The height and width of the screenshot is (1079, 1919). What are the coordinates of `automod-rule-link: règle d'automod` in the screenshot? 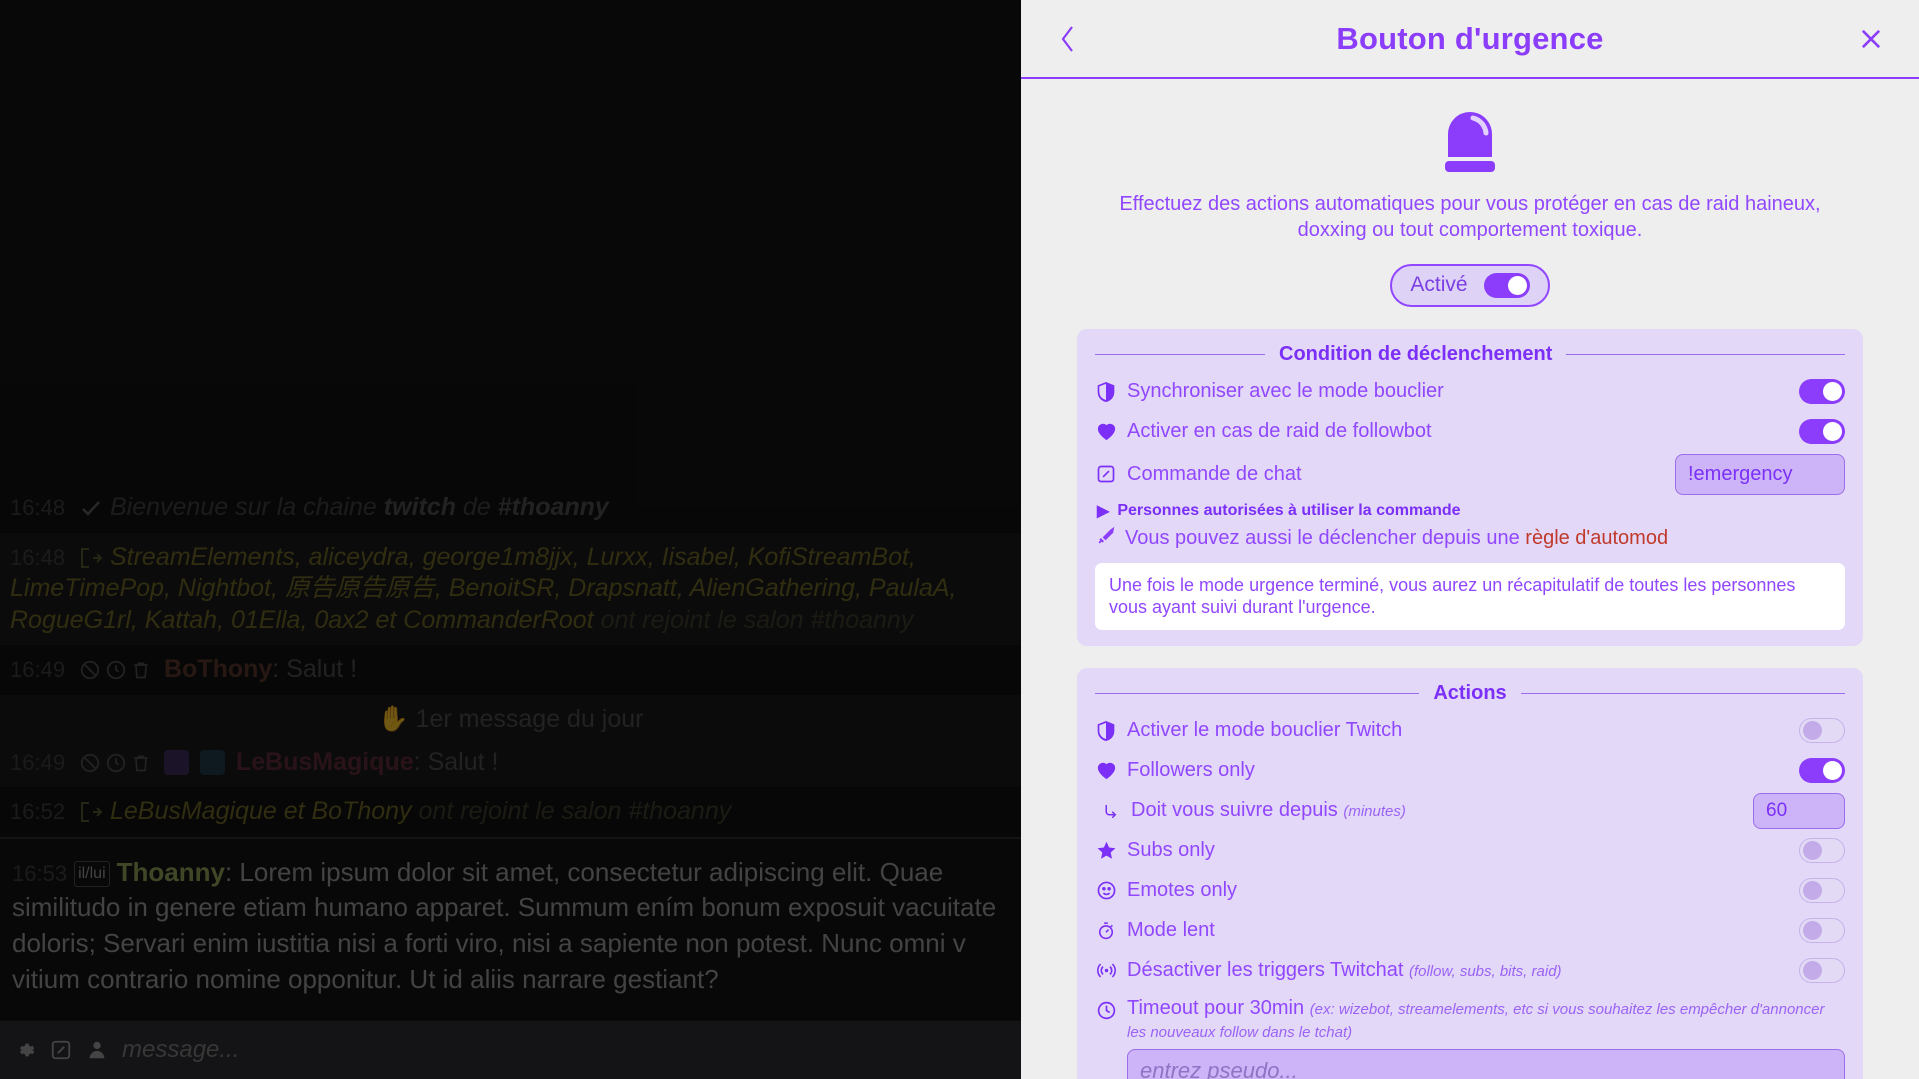 It's located at (1596, 538).